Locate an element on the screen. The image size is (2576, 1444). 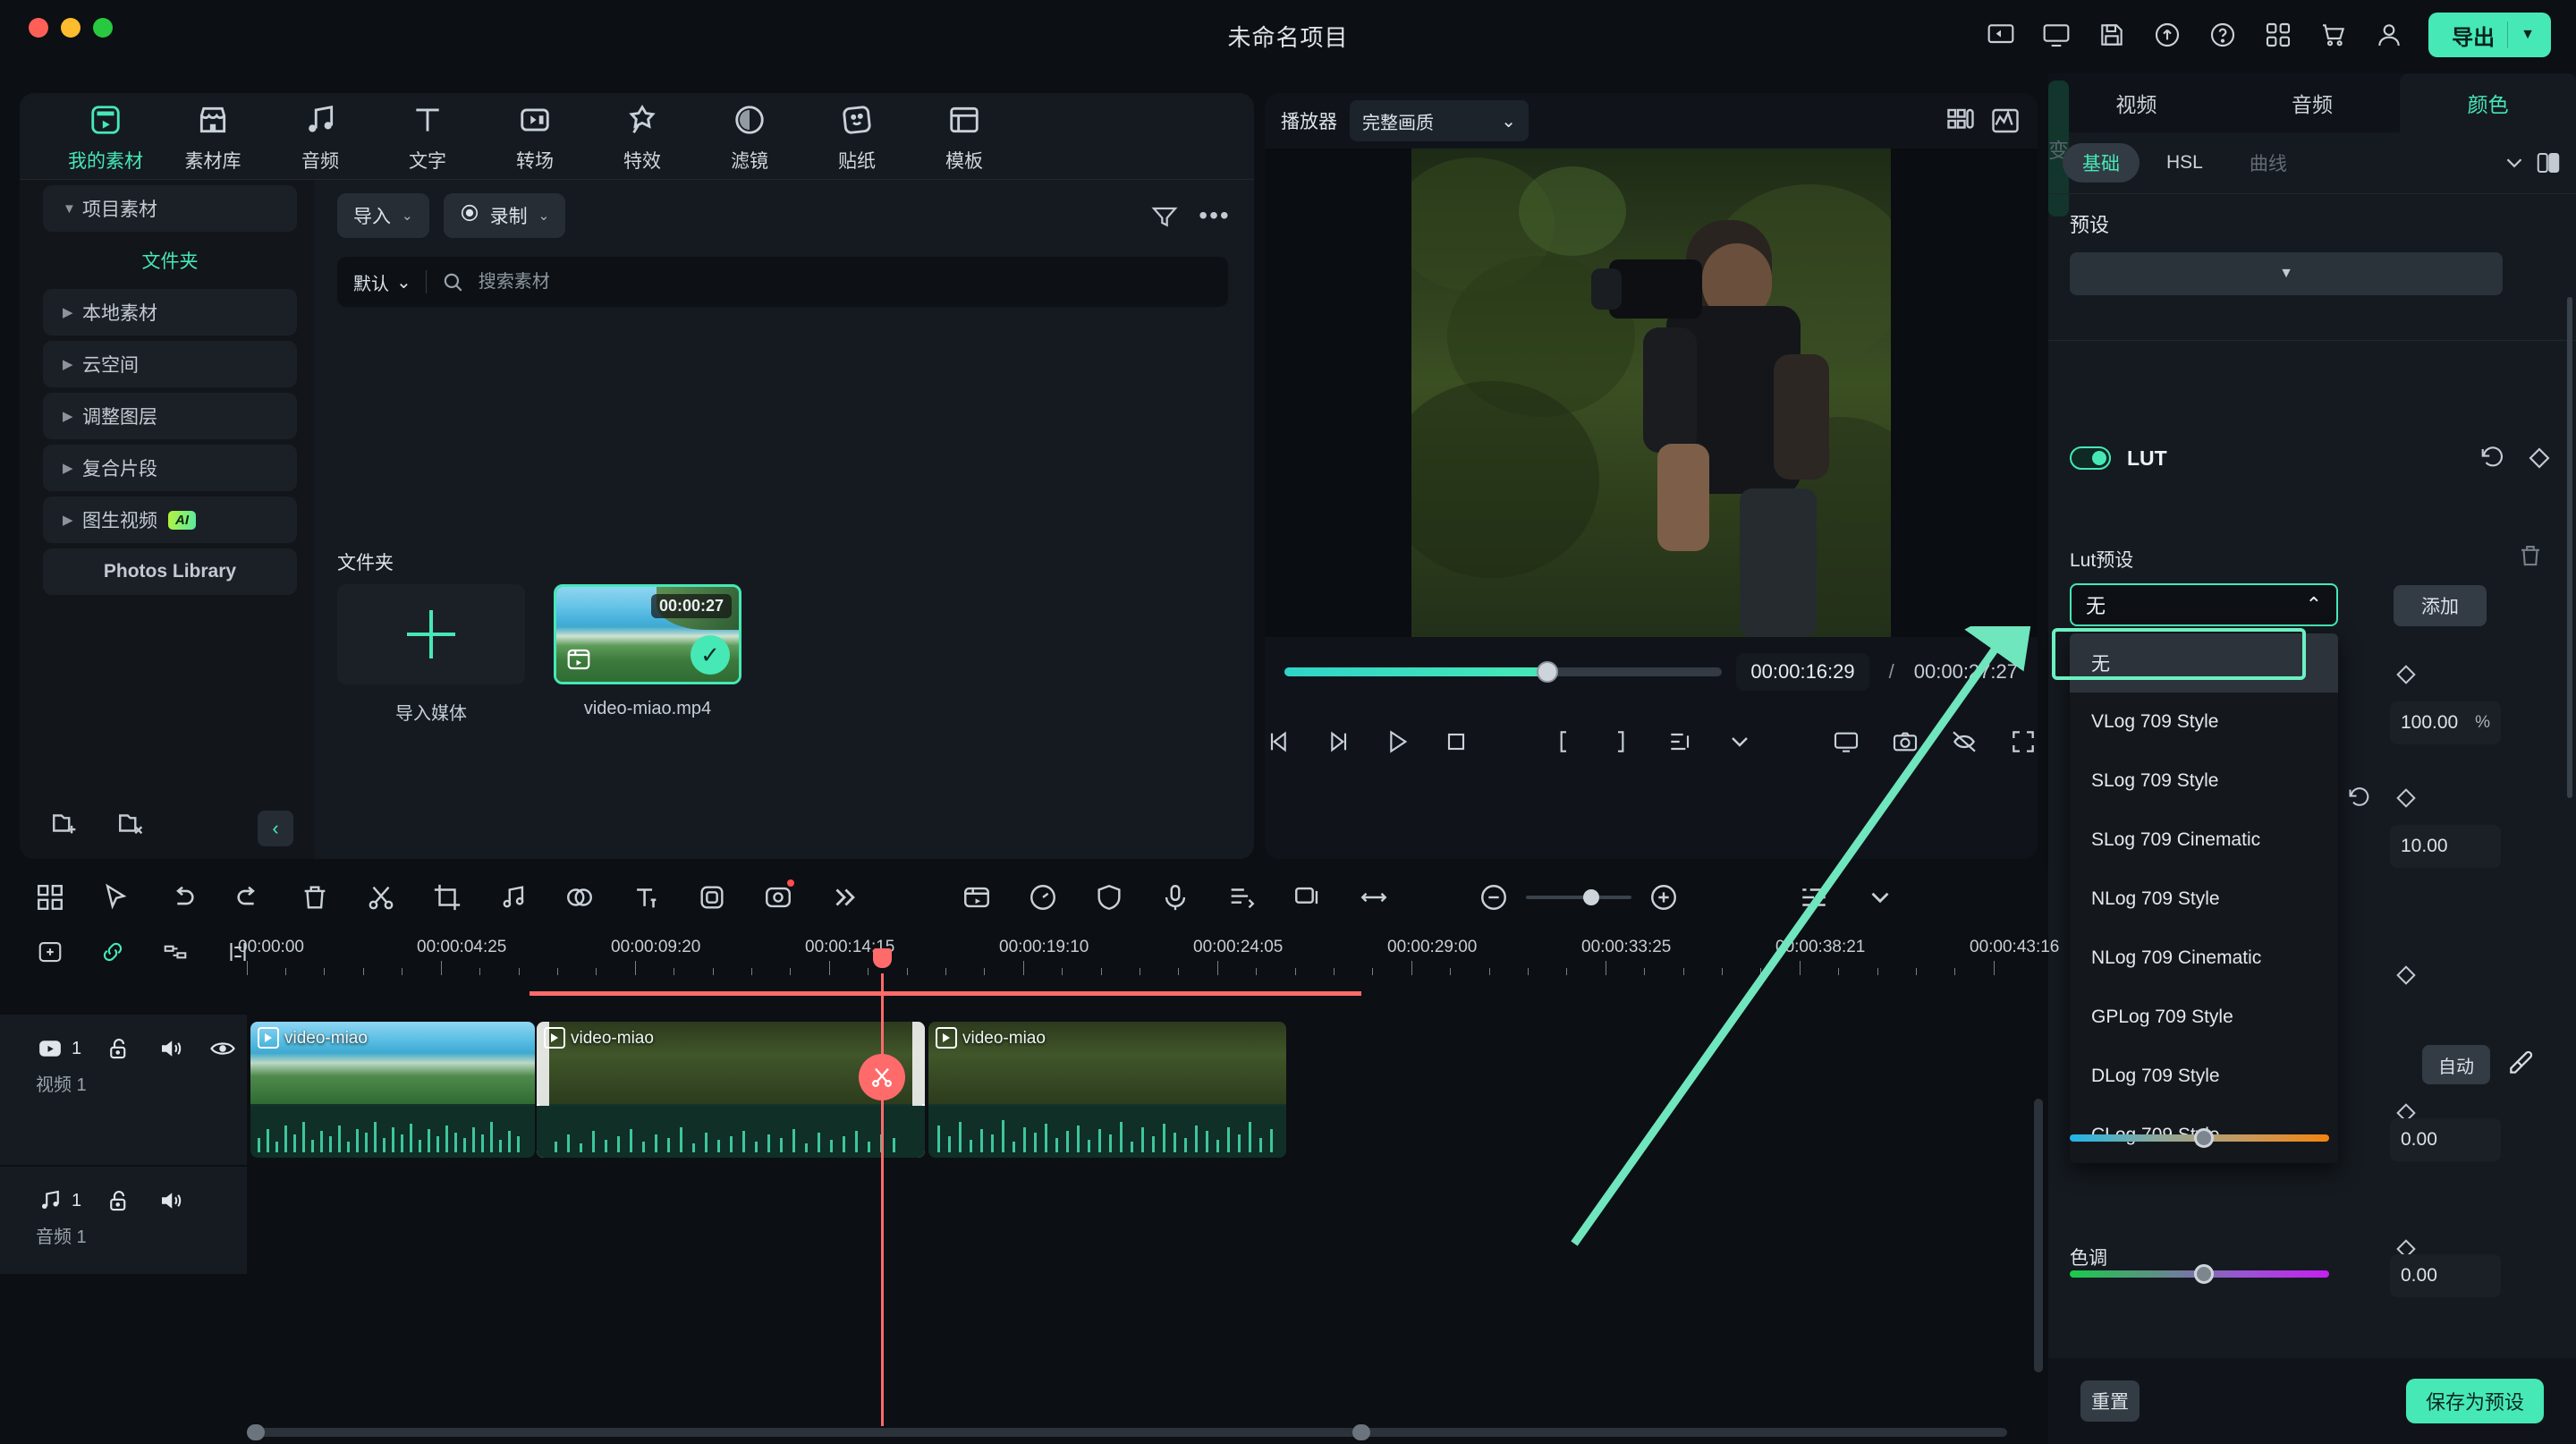
new-folder-icon is located at coordinates (65, 823).